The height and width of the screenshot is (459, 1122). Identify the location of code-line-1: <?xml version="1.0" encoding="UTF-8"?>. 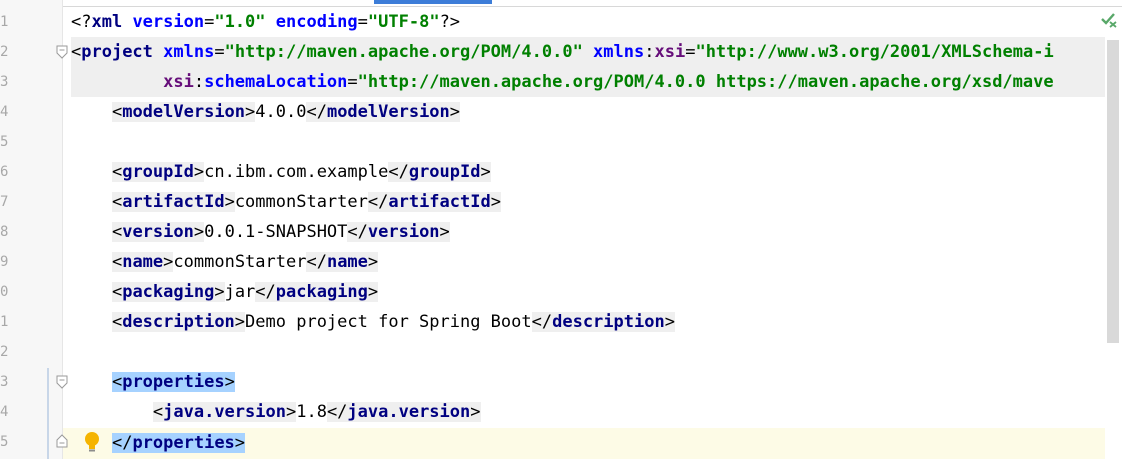
(265, 22).